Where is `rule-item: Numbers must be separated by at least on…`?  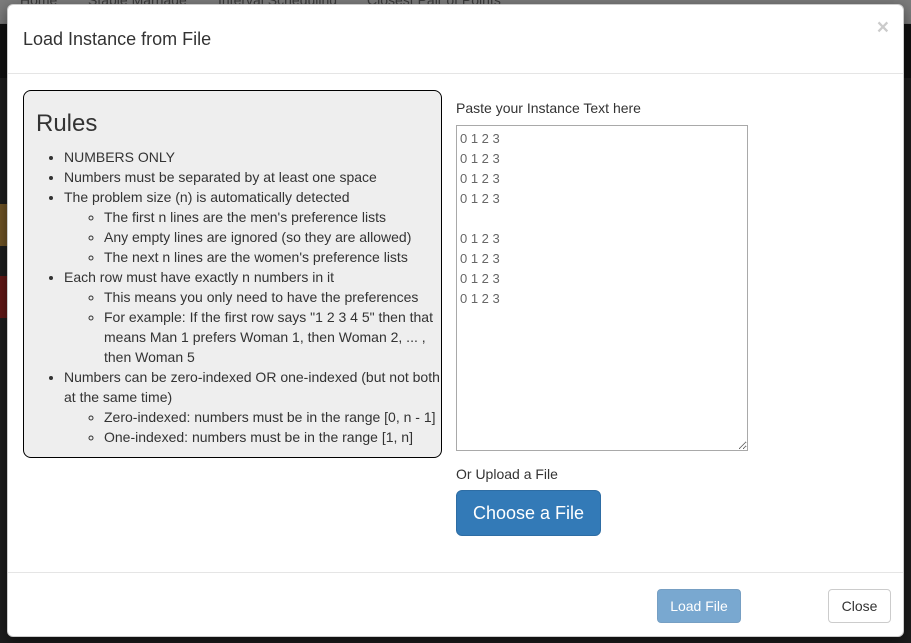 rule-item: Numbers must be separated by at least on… is located at coordinates (253, 177).